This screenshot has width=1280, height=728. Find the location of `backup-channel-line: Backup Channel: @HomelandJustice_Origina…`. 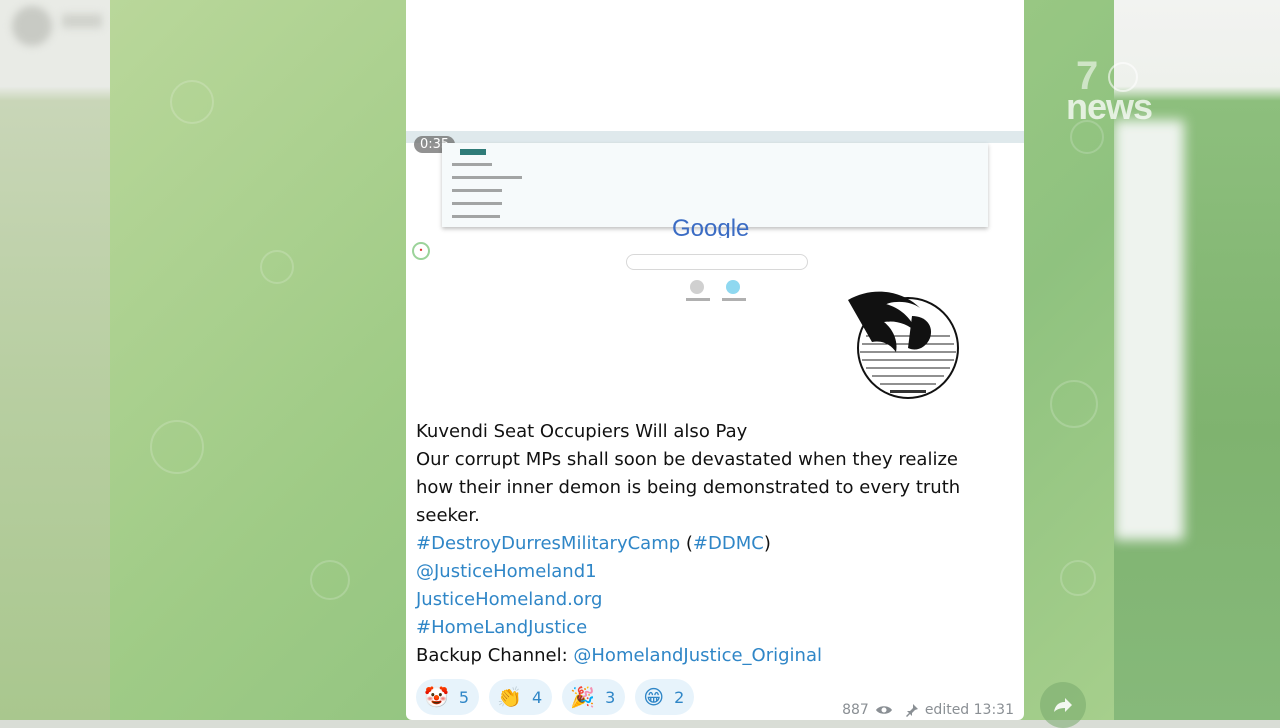

backup-channel-line: Backup Channel: @HomelandJustice_Origina… is located at coordinates (619, 655).